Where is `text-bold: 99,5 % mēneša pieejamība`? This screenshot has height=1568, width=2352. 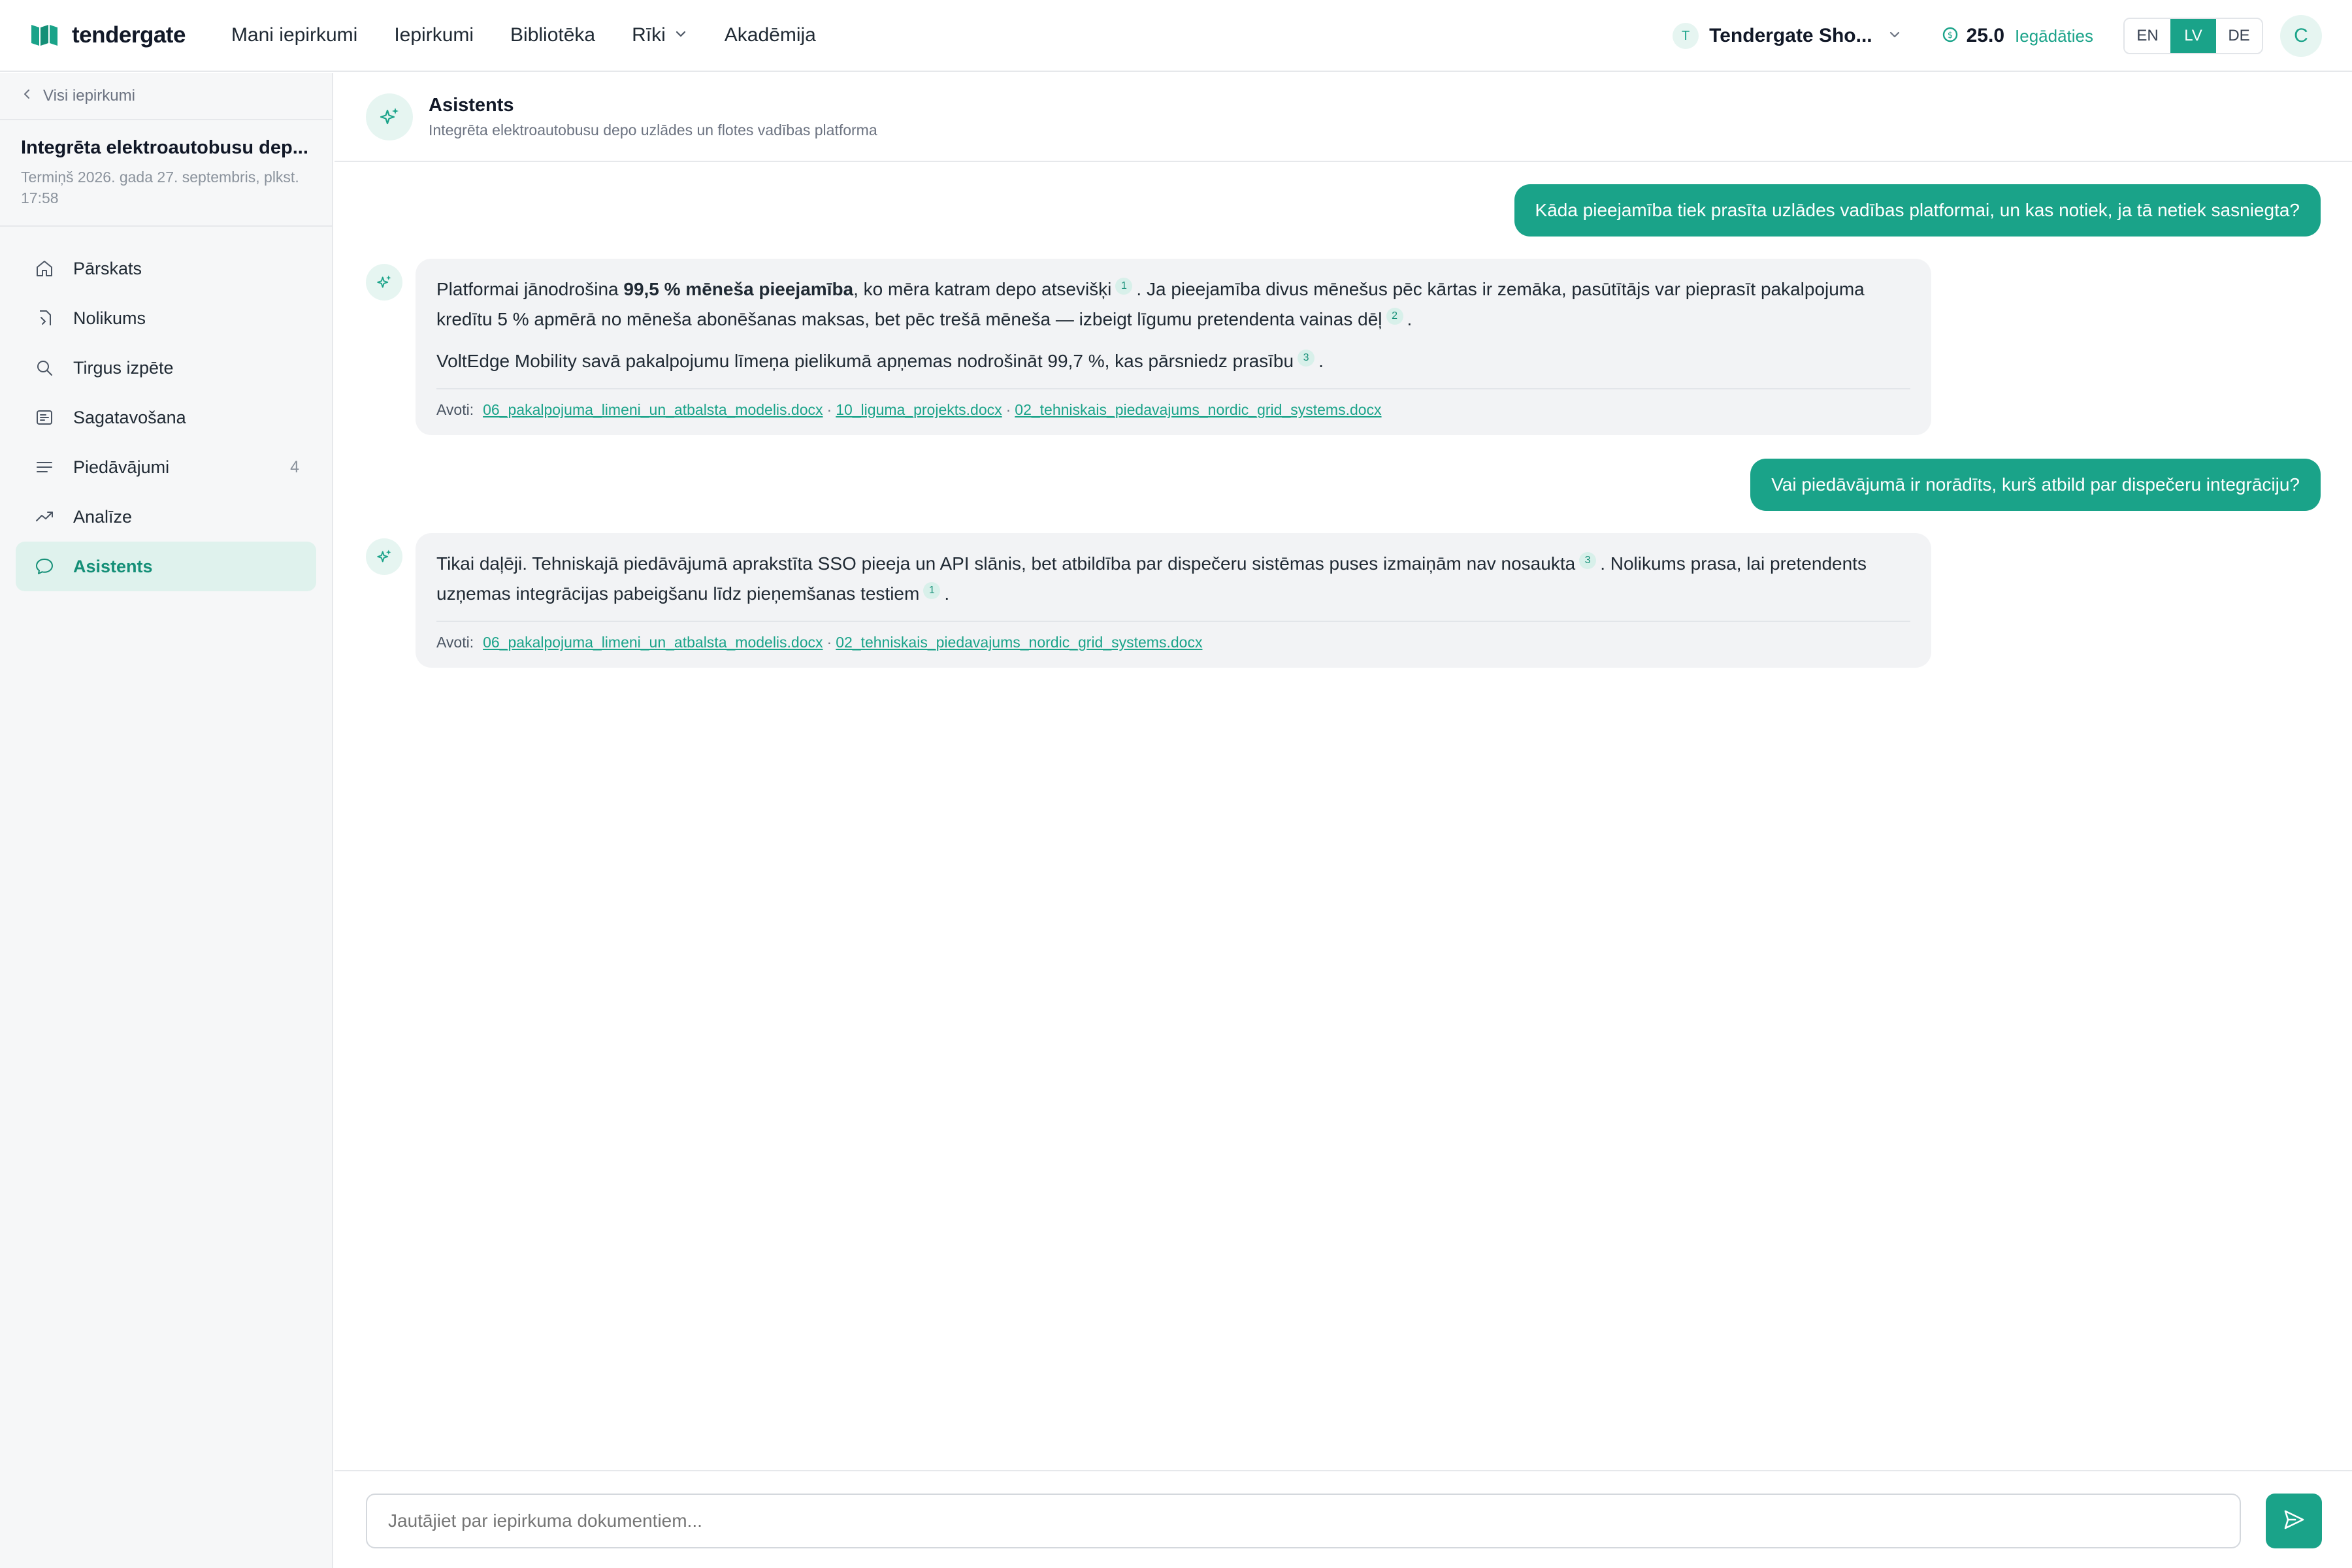
text-bold: 99,5 % mēneša pieejamība is located at coordinates (738, 289).